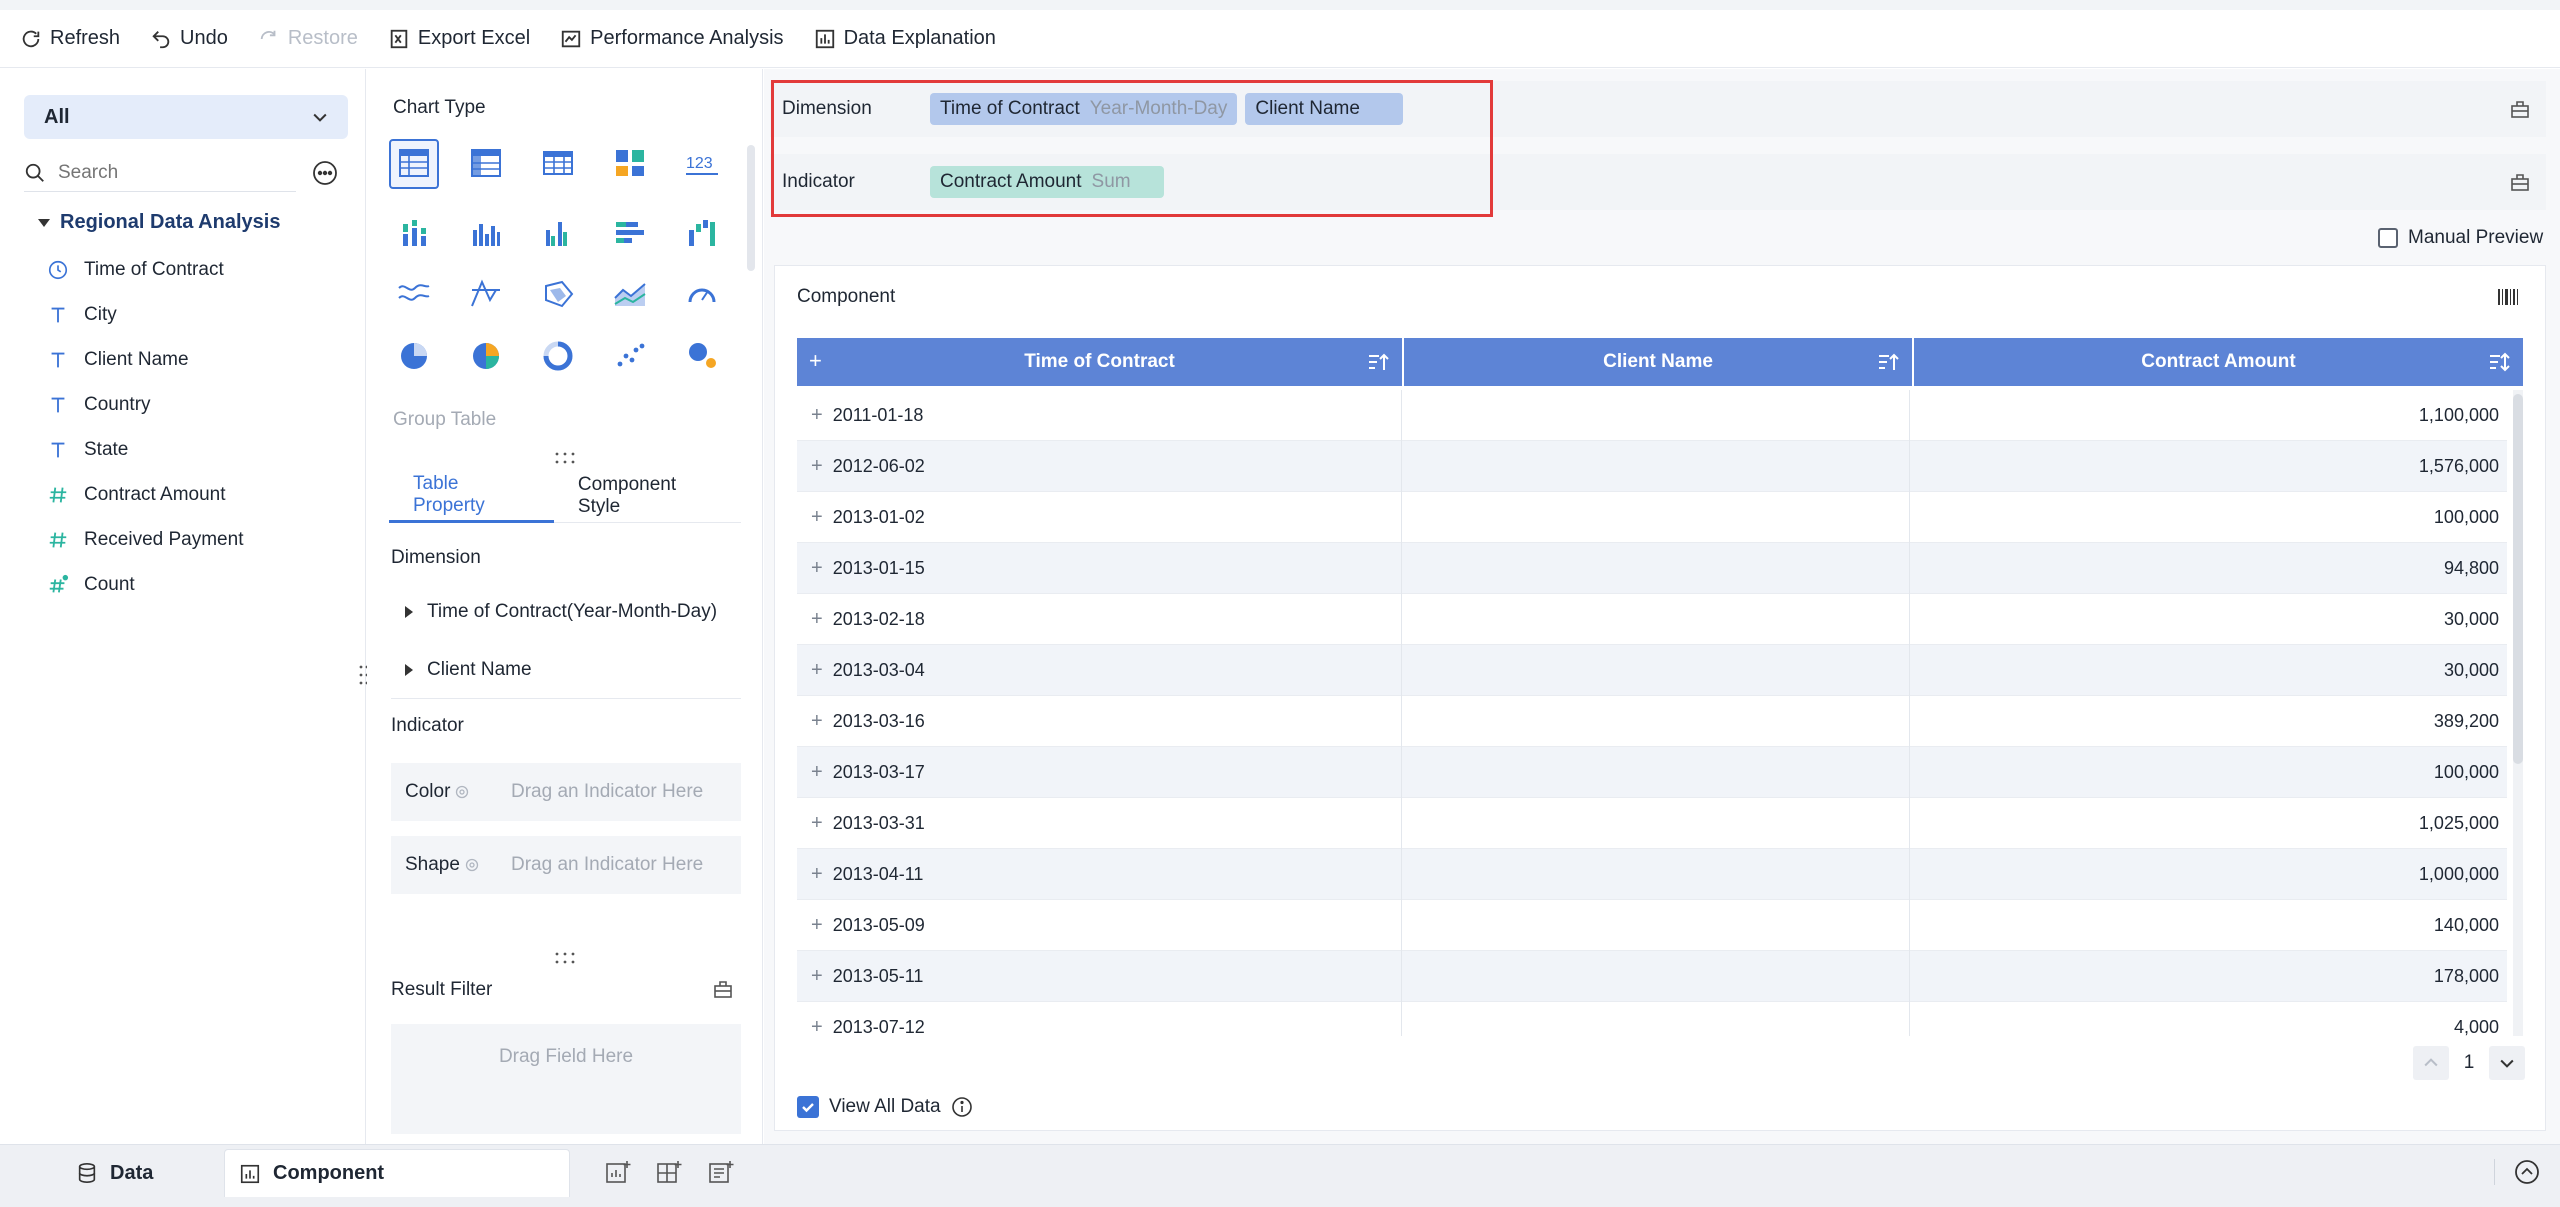 The height and width of the screenshot is (1207, 2560). Describe the element at coordinates (1652, 772) in the screenshot. I see `table-row: +2013-03-17 100,000` at that location.